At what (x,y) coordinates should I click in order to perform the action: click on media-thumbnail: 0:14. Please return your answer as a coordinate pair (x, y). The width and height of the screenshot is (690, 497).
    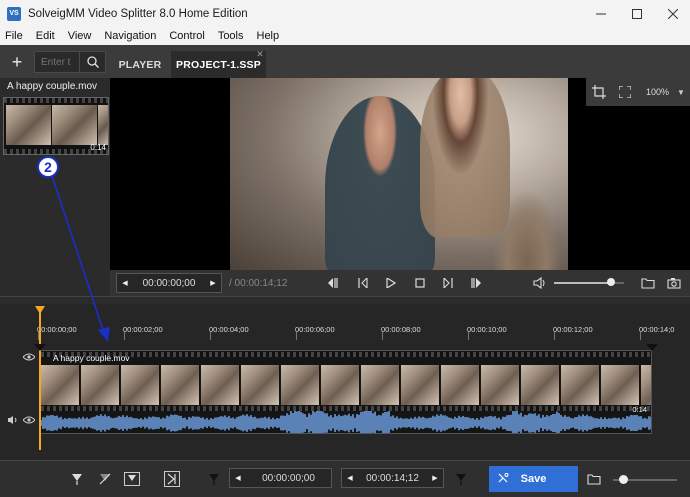
    Looking at the image, I should click on (56, 126).